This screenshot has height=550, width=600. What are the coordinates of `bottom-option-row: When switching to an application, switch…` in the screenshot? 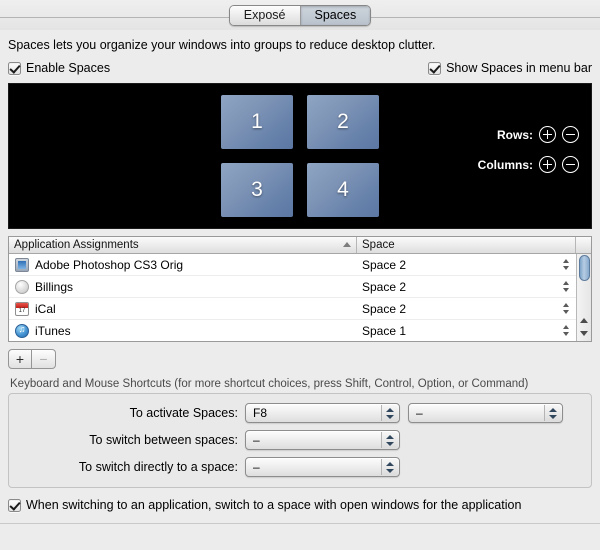 It's located at (300, 506).